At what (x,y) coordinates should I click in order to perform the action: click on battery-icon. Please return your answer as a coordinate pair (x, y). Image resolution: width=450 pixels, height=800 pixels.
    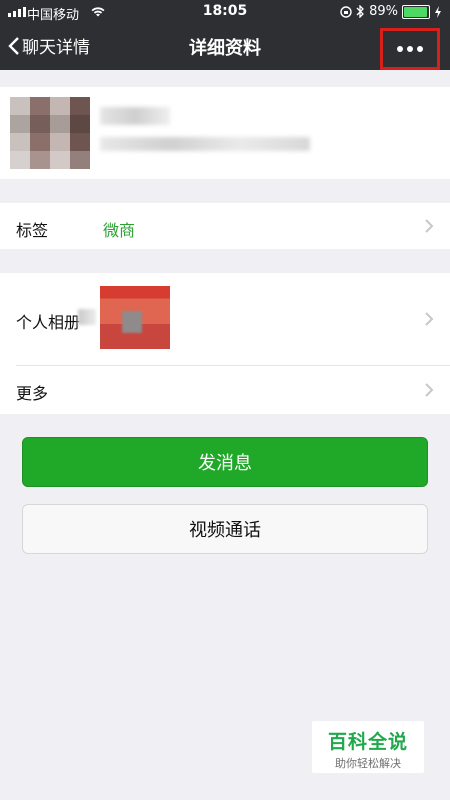
    Looking at the image, I should click on (416, 11).